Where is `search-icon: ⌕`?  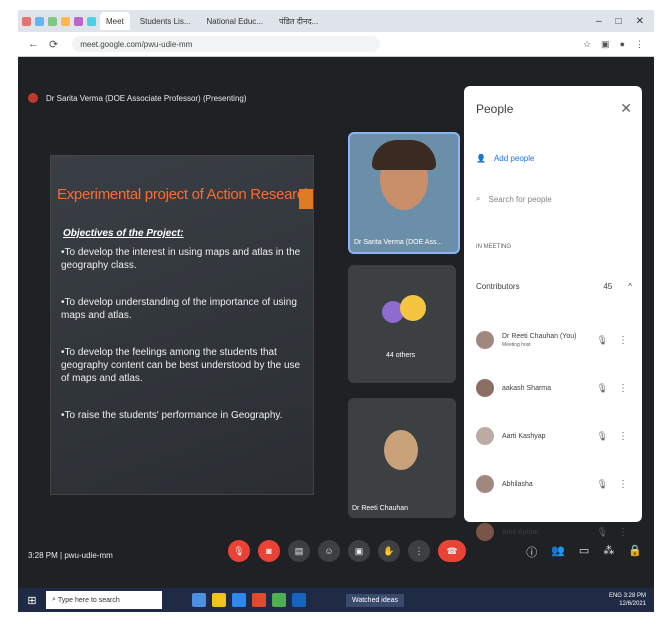 search-icon: ⌕ is located at coordinates (478, 198).